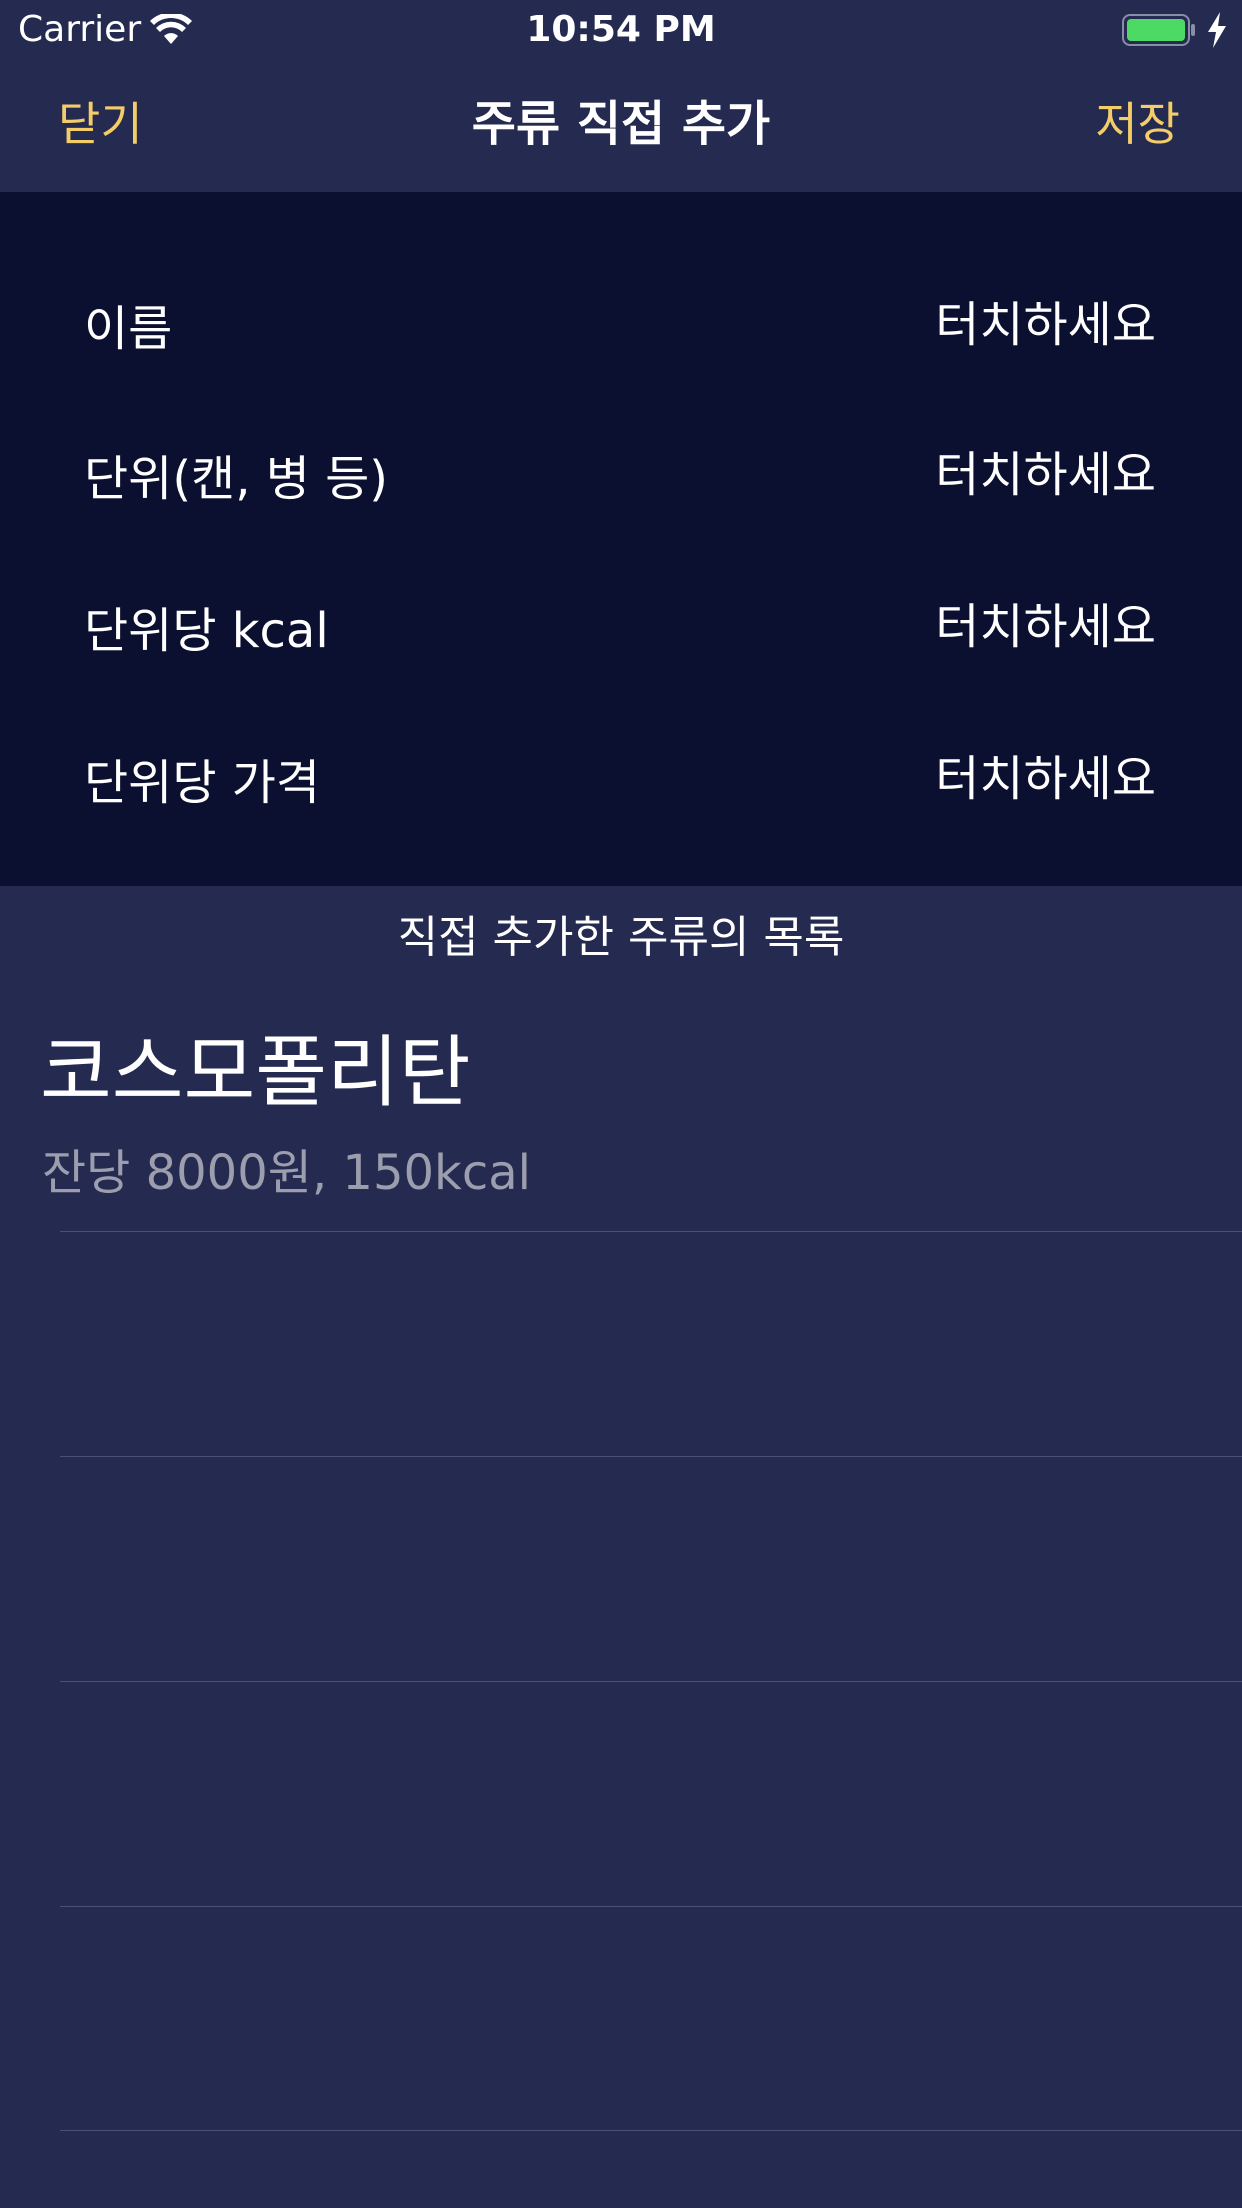 This screenshot has height=2208, width=1242. I want to click on form-row-label: 단위당 kcal, so click(206, 631).